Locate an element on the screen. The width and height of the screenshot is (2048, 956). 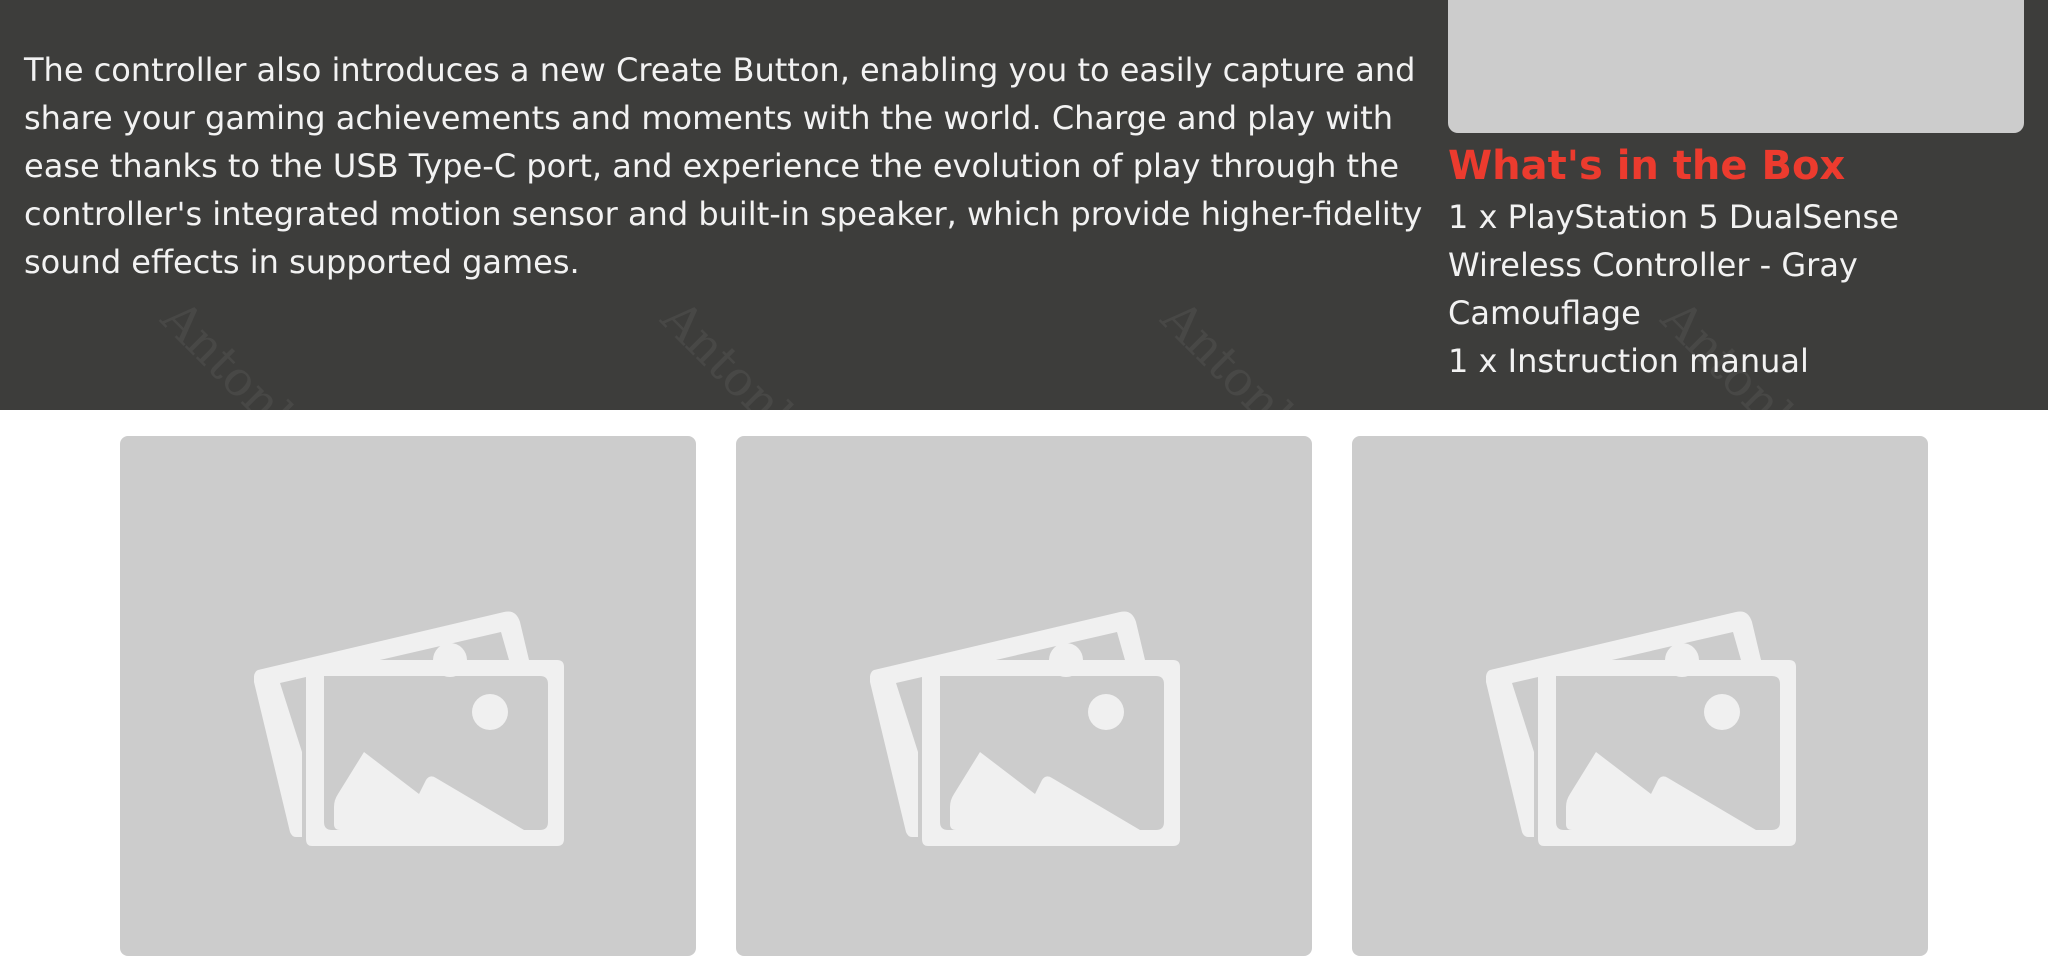
list-item: 1 x Instruction manual is located at coordinates (1628, 361).